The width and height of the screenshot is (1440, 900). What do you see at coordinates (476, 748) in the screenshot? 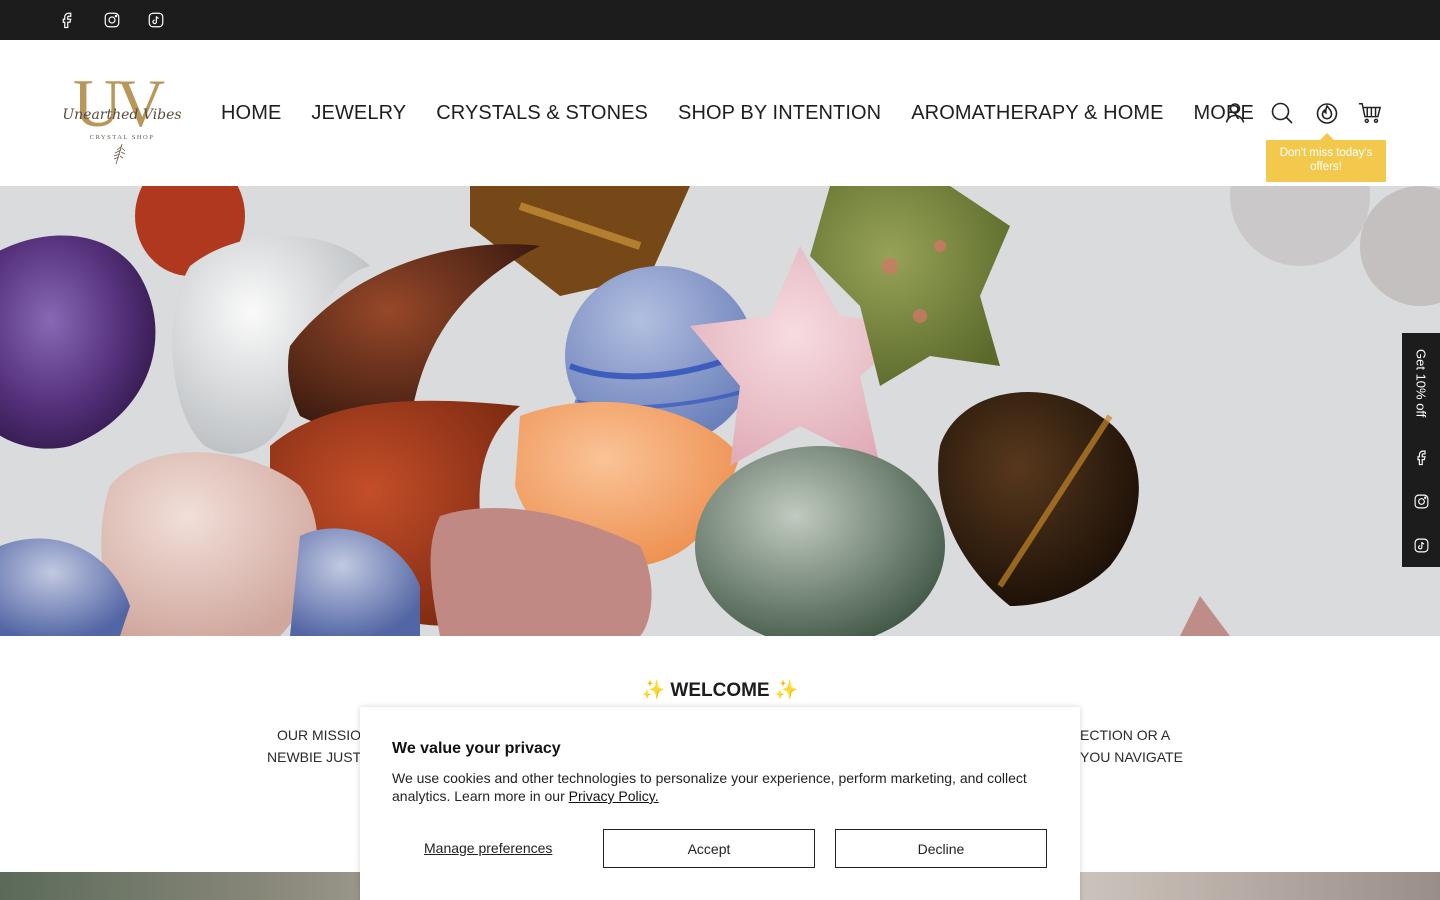
I see `cookie-title: We value your privacy` at bounding box center [476, 748].